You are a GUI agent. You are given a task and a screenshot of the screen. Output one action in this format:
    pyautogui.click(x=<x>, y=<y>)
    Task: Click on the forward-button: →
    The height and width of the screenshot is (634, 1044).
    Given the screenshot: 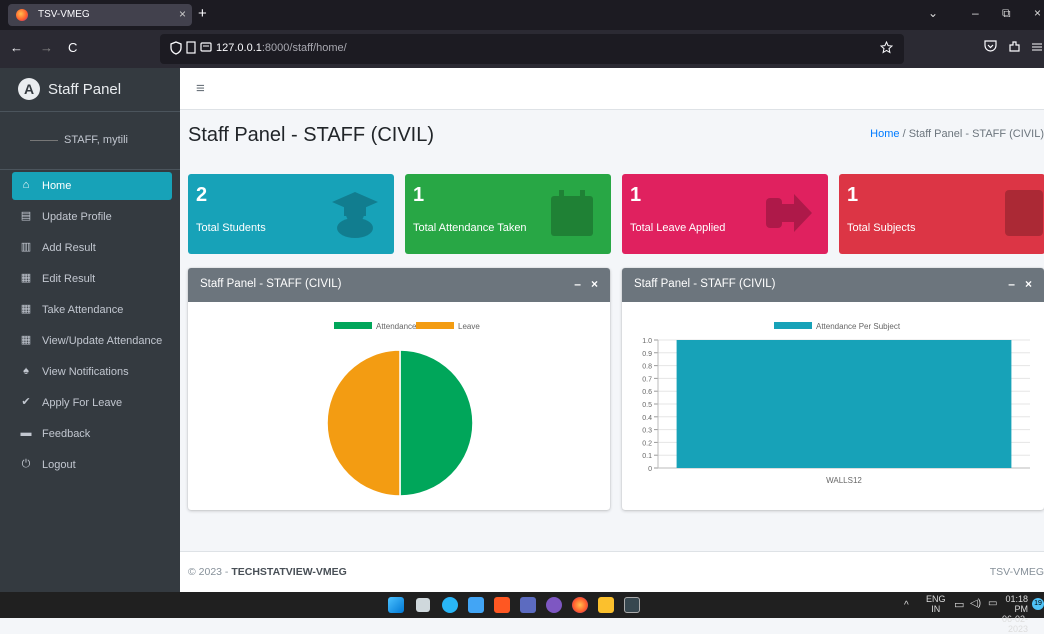 What is the action you would take?
    pyautogui.click(x=46, y=47)
    